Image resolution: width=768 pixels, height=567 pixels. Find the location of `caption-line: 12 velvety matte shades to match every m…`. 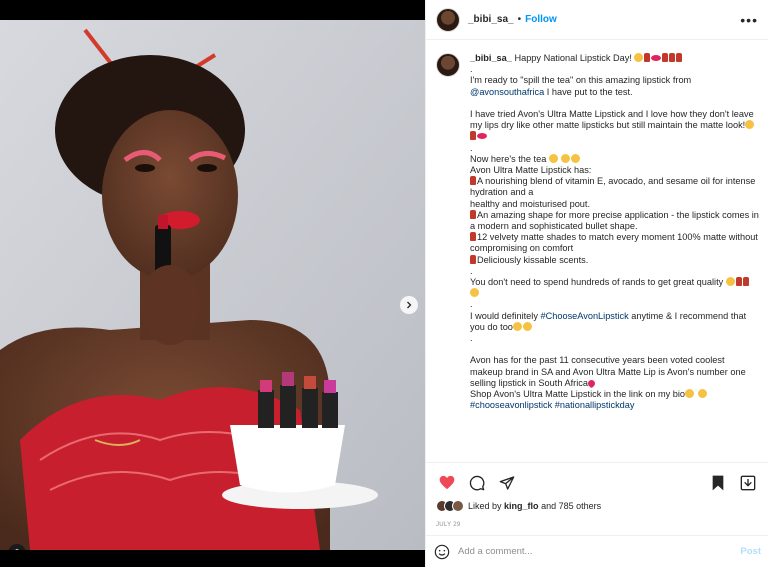

caption-line: 12 velvety matte shades to match every m… is located at coordinates (614, 243).